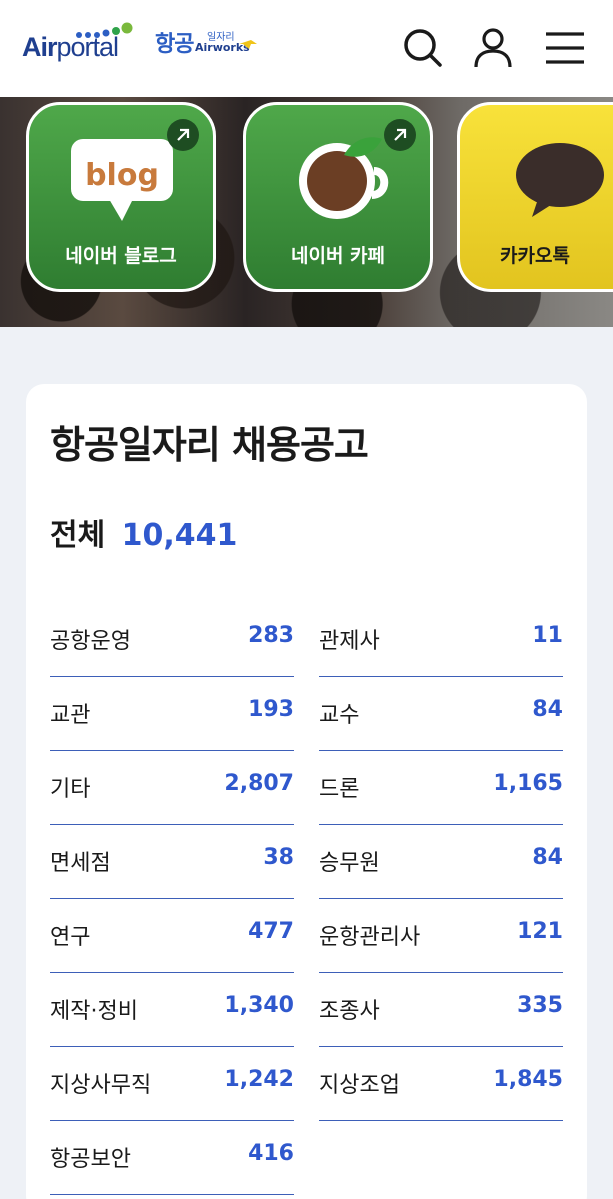 The width and height of the screenshot is (613, 1199). I want to click on user-icon, so click(493, 48).